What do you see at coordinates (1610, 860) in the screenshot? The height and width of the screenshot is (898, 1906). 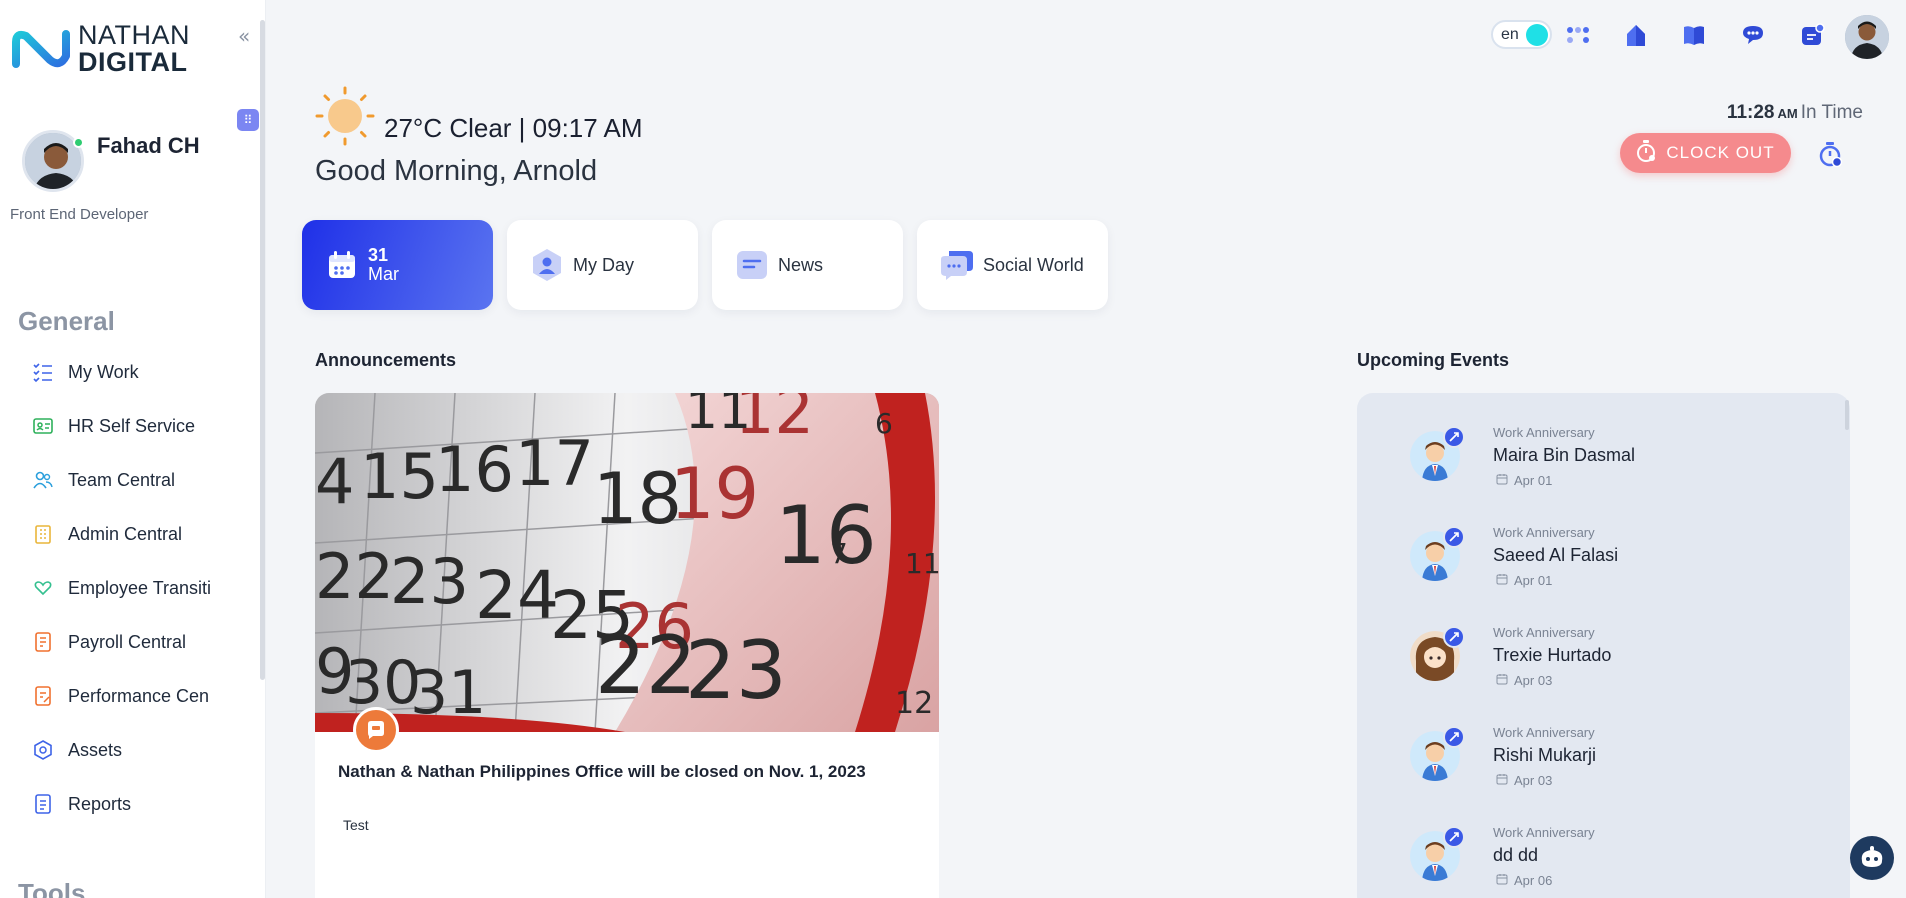 I see `event-item: Work Anniversary dd dd Apr 06` at bounding box center [1610, 860].